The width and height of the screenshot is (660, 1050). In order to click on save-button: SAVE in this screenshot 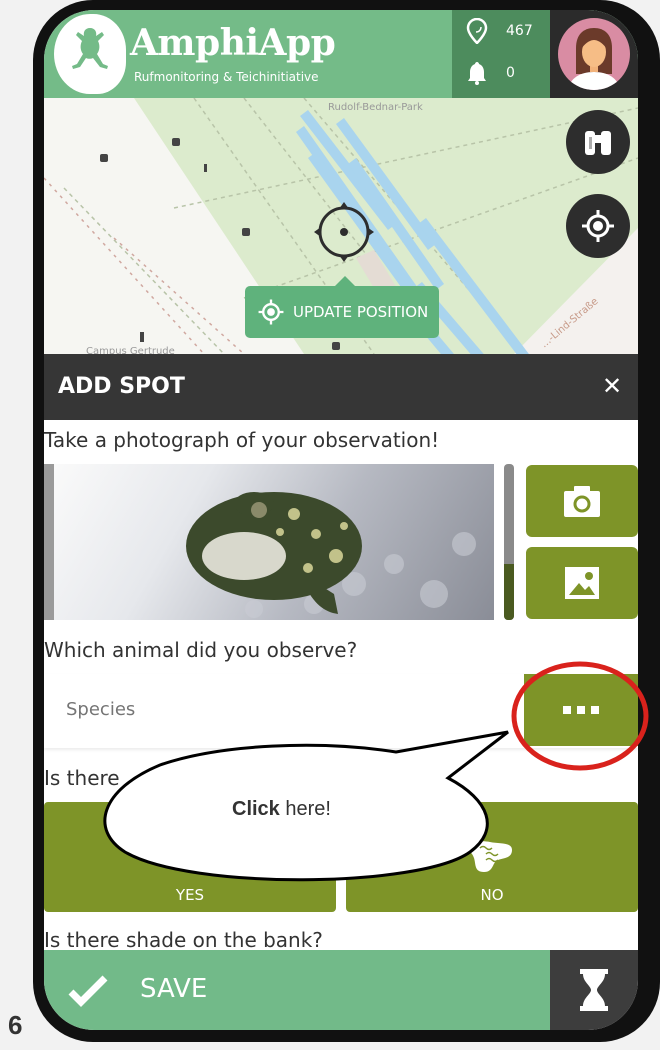, I will do `click(297, 990)`.